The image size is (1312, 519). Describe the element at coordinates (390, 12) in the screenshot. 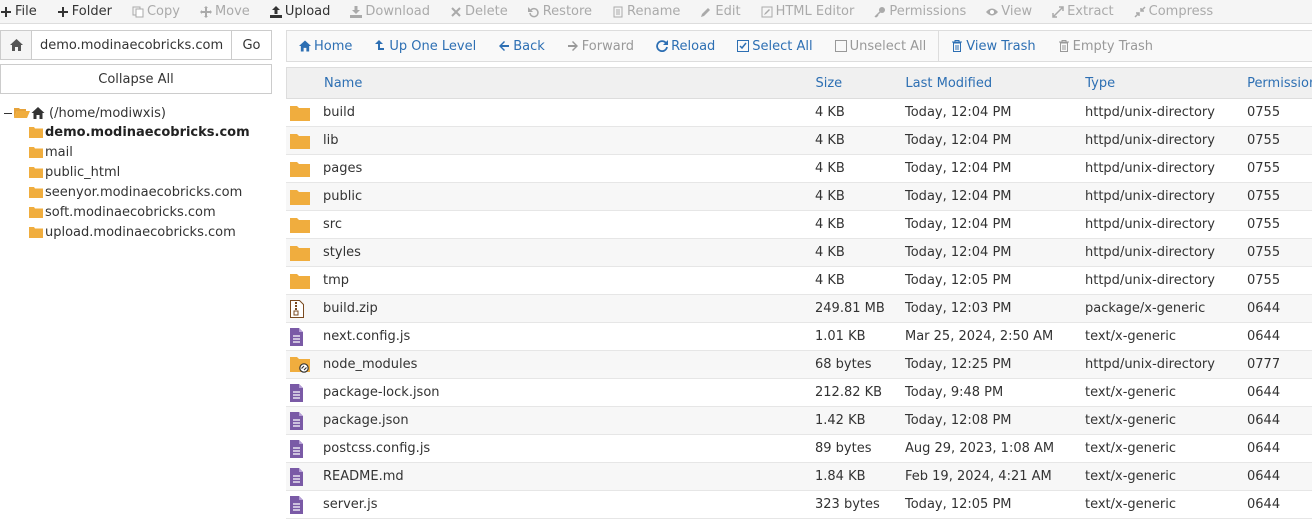

I see `download-button: Download` at that location.